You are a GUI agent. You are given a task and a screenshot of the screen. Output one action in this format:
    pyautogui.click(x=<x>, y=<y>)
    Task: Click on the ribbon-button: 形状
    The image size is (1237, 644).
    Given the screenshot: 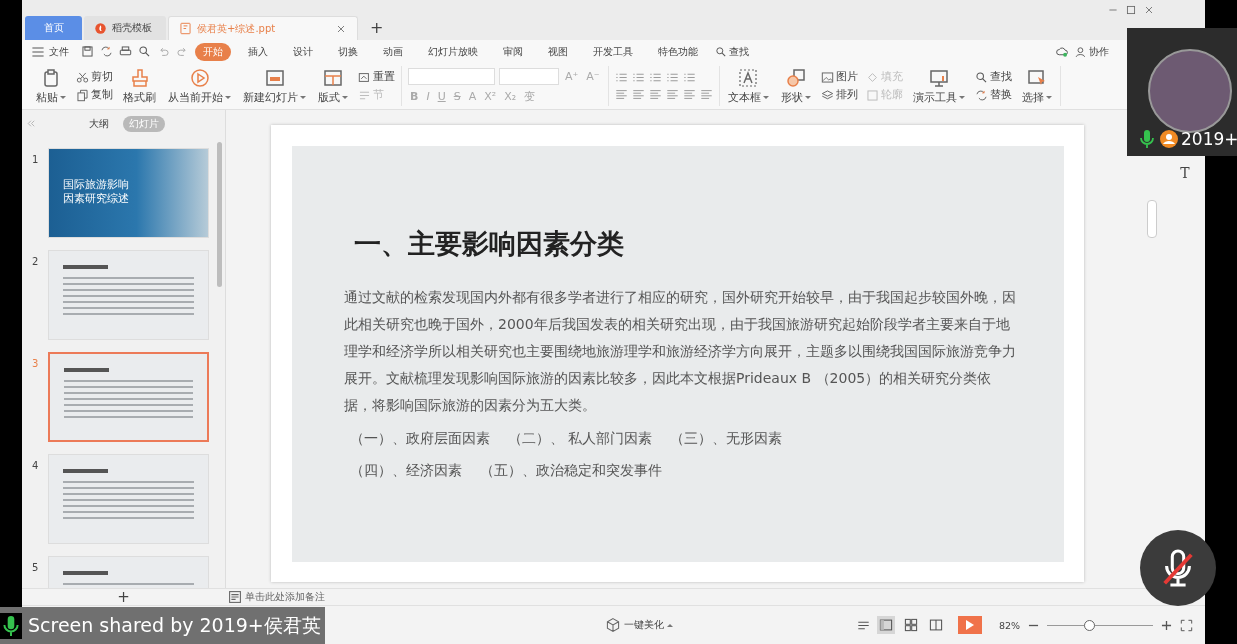 What is the action you would take?
    pyautogui.click(x=795, y=86)
    